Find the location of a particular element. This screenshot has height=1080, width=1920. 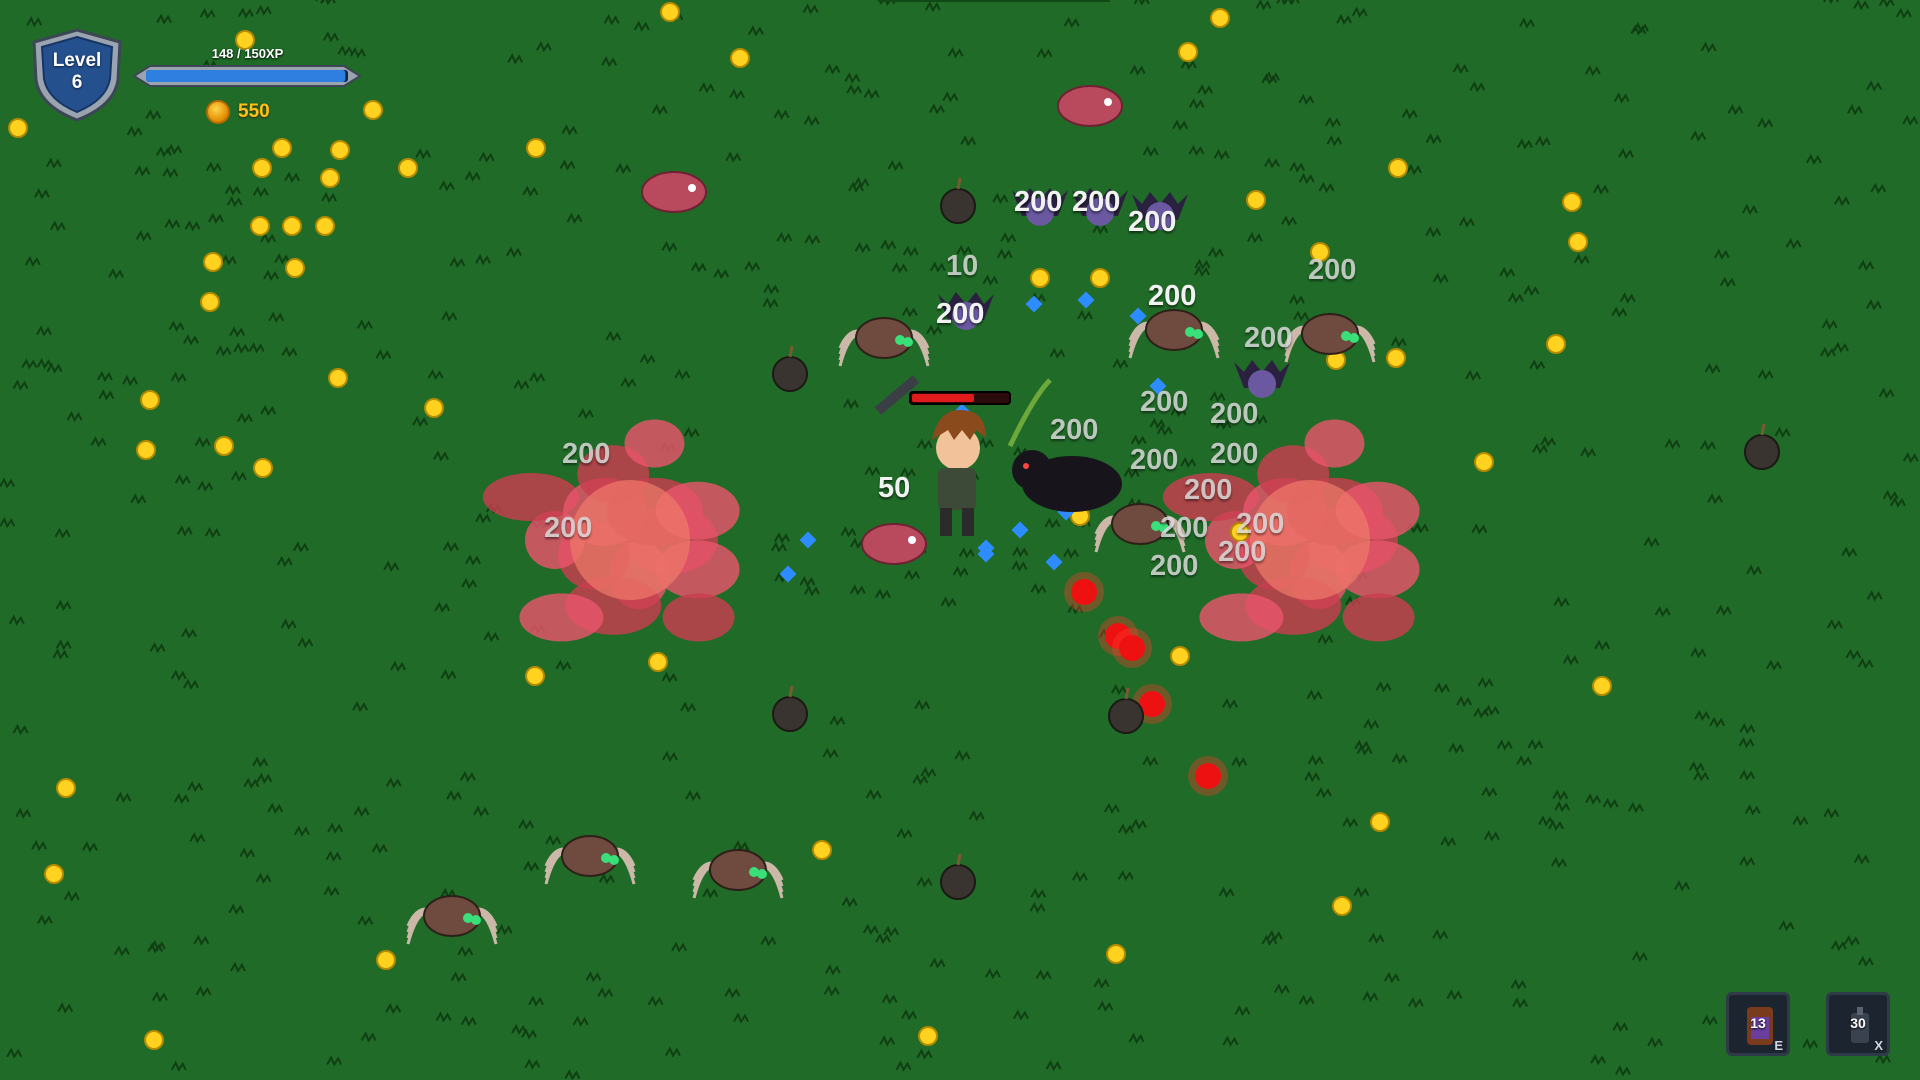

bomb-hotkey: X is located at coordinates (1878, 1045).